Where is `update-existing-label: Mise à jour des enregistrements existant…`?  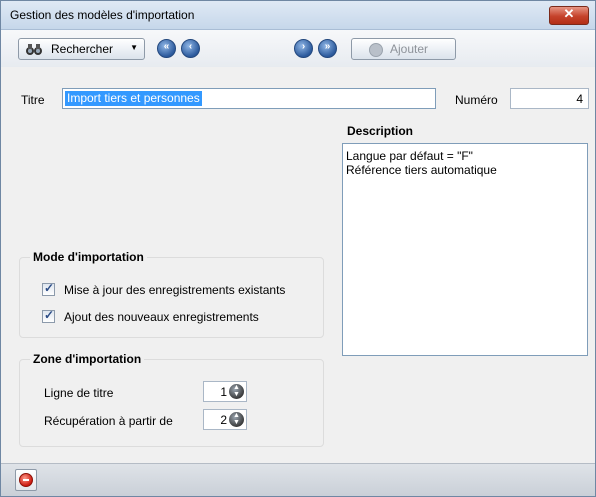
update-existing-label: Mise à jour des enregistrements existant… is located at coordinates (175, 290).